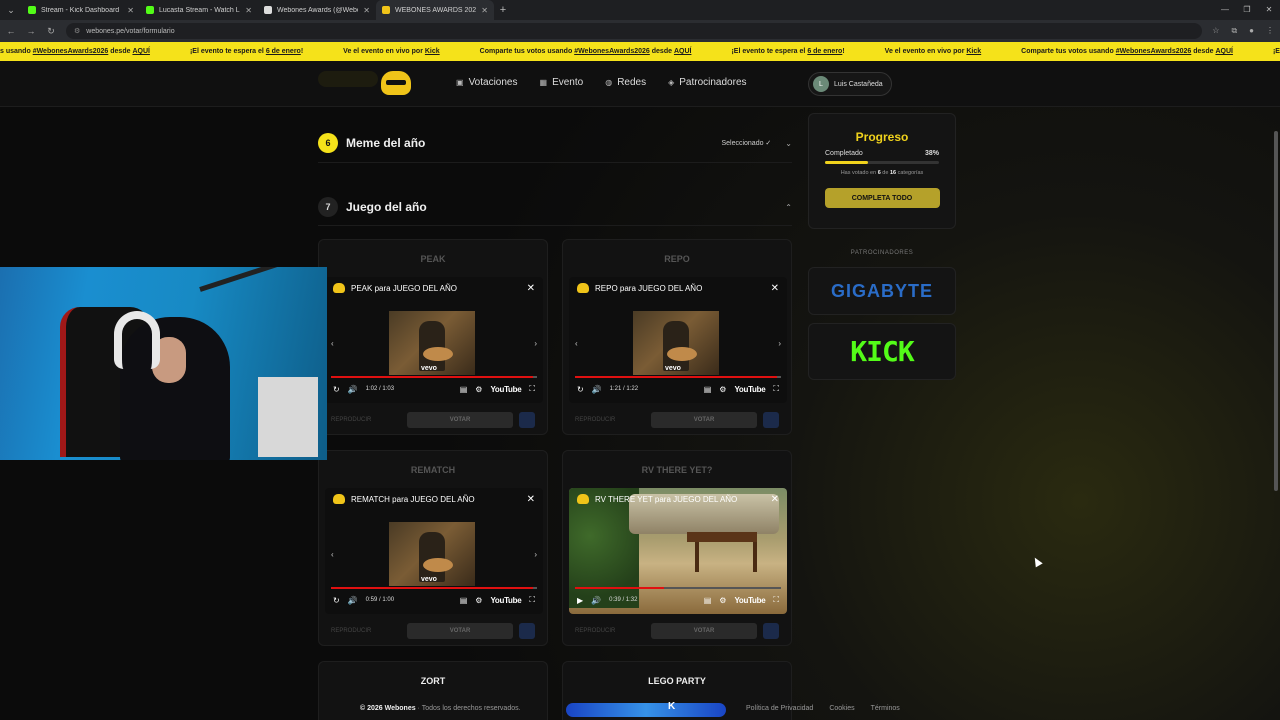 Image resolution: width=1280 pixels, height=720 pixels. What do you see at coordinates (51, 31) in the screenshot?
I see `reload-icon: ↻` at bounding box center [51, 31].